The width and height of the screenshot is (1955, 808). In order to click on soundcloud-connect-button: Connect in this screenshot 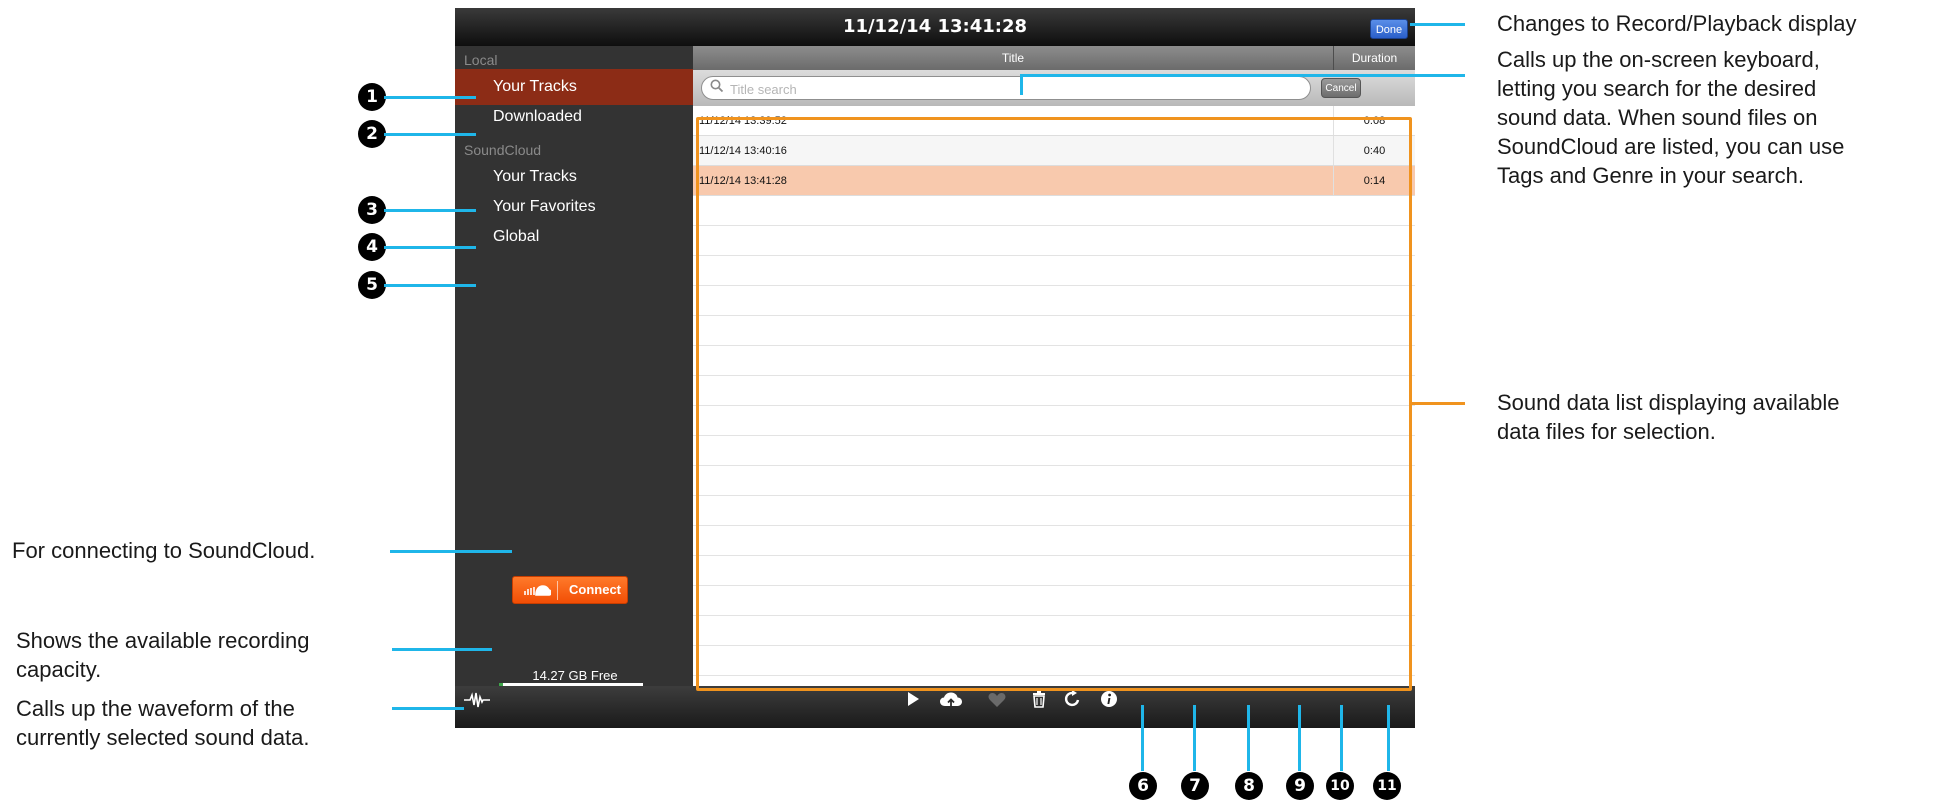, I will do `click(570, 590)`.